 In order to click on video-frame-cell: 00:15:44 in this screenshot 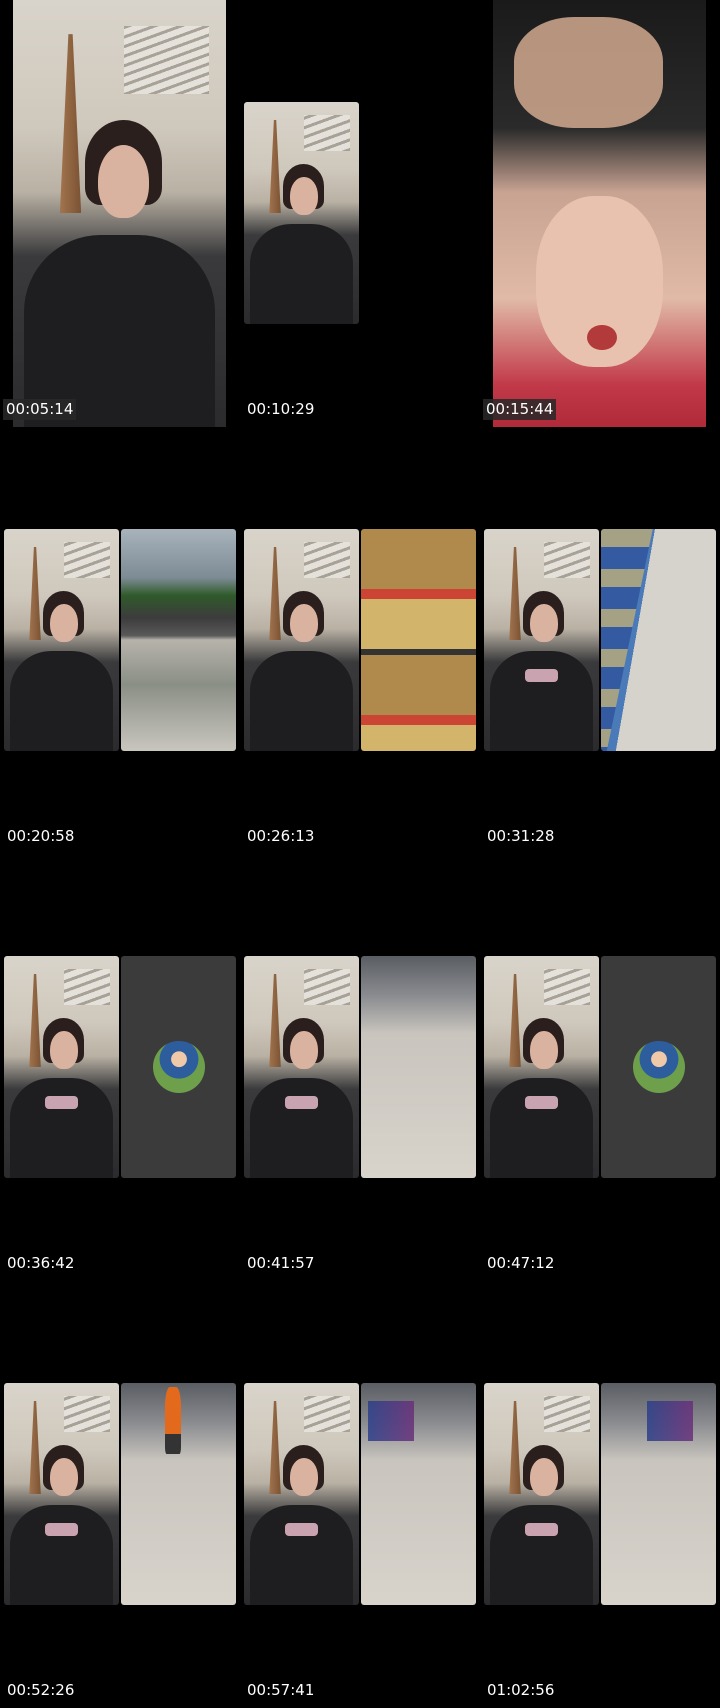, I will do `click(600, 213)`.